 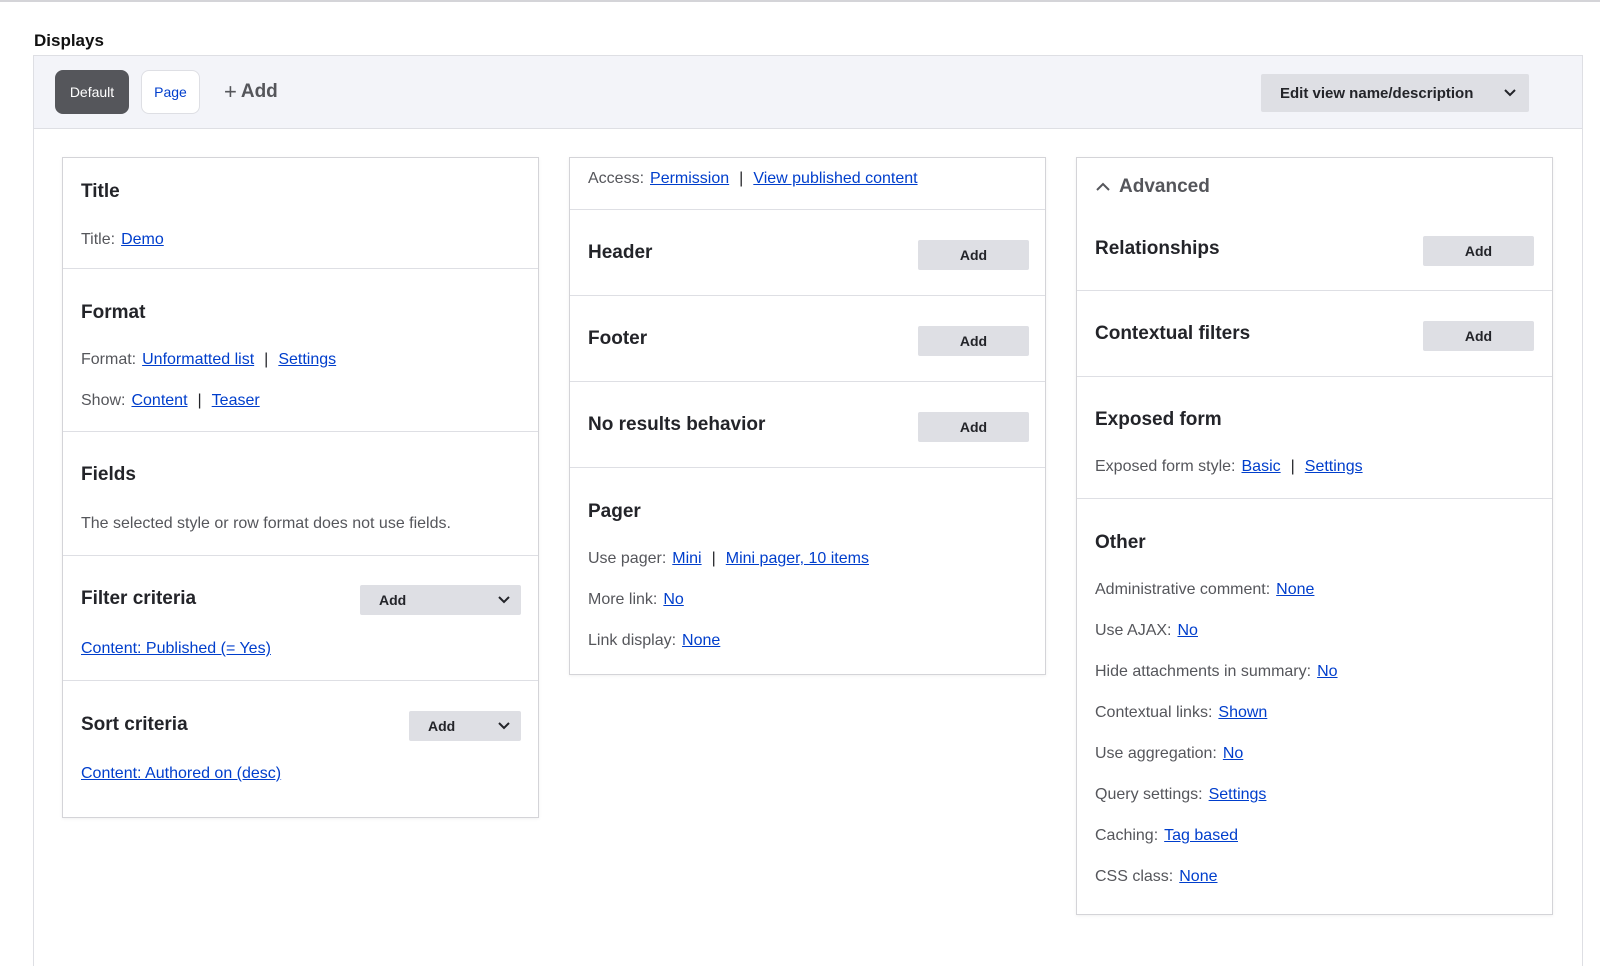 What do you see at coordinates (1204, 590) in the screenshot?
I see `other-row: Administrative comment: None` at bounding box center [1204, 590].